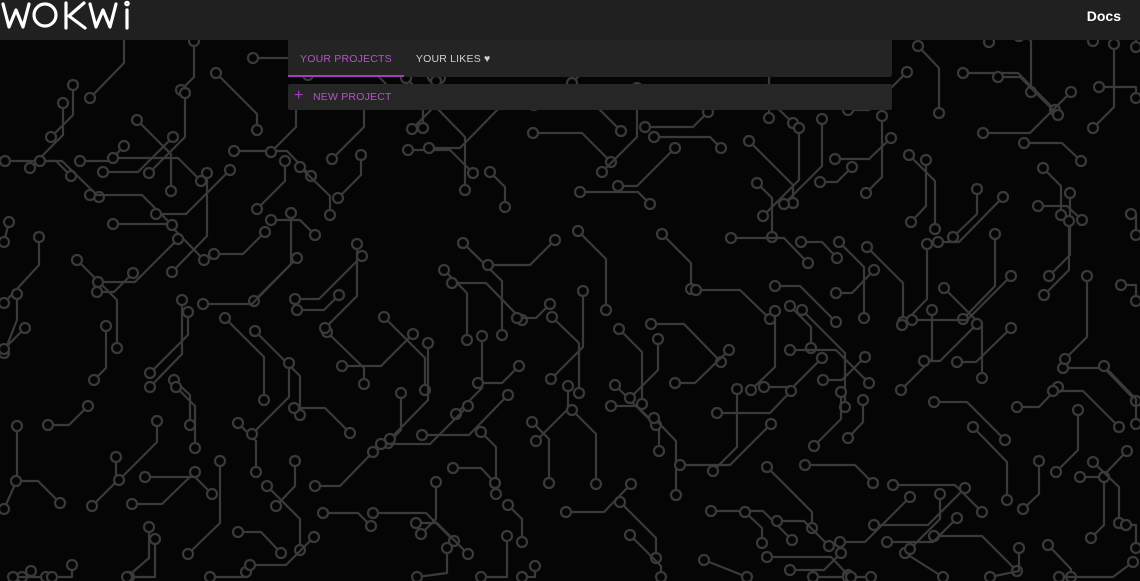  I want to click on tab-bar: YOUR PROJECTS YOUR LIKES ♥, so click(590, 58).